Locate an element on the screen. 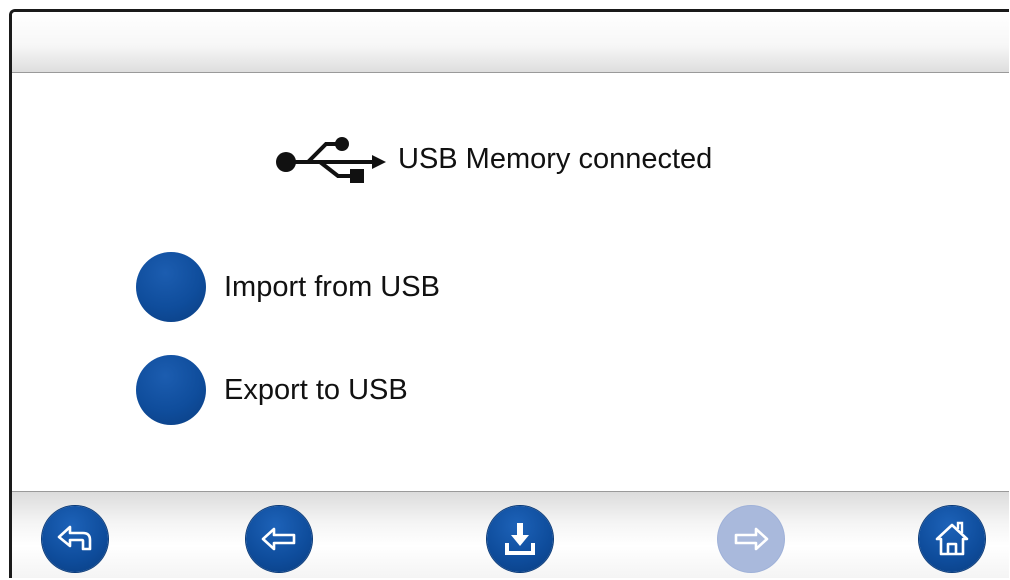 The image size is (1010, 580). export-to-usb-option: Export to USB is located at coordinates (272, 390).